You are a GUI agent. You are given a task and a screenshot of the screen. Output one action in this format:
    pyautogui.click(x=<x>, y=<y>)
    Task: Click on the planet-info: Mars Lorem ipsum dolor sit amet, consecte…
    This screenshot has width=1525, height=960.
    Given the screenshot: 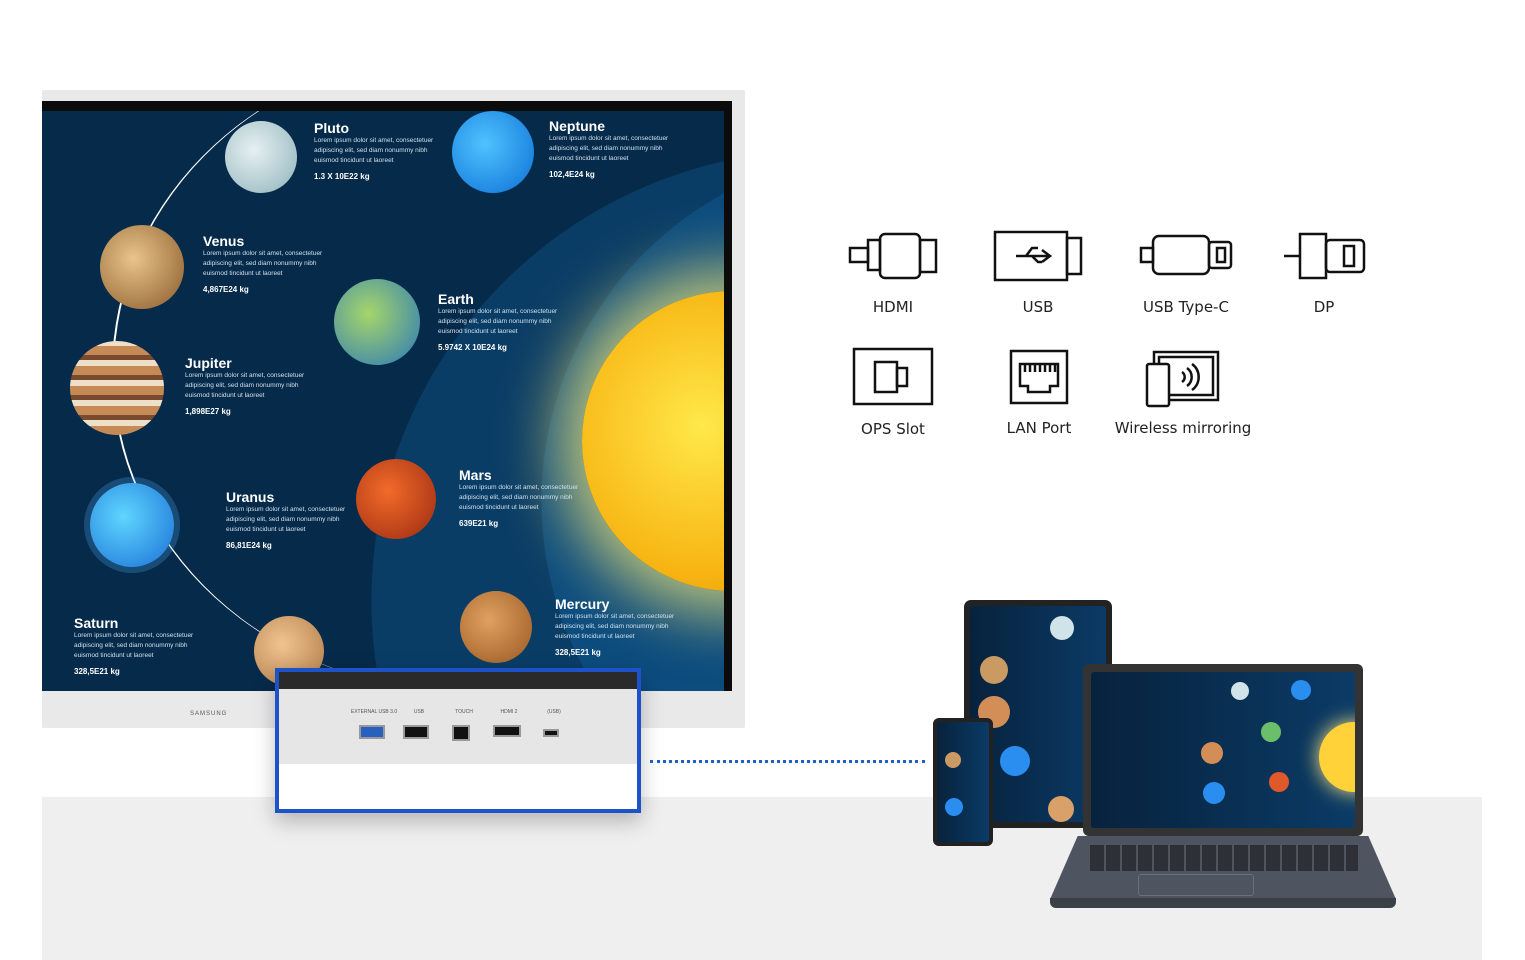 What is the action you would take?
    pyautogui.click(x=521, y=498)
    